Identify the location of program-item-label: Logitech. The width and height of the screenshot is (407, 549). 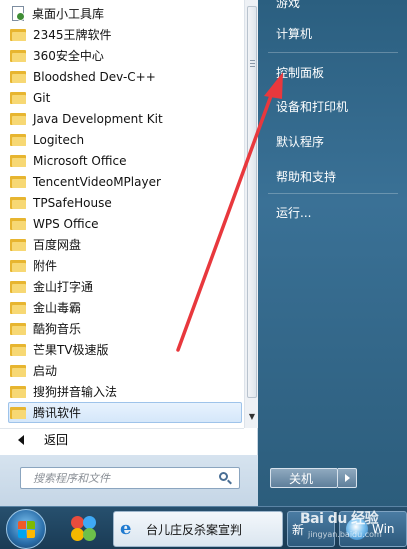
(59, 139).